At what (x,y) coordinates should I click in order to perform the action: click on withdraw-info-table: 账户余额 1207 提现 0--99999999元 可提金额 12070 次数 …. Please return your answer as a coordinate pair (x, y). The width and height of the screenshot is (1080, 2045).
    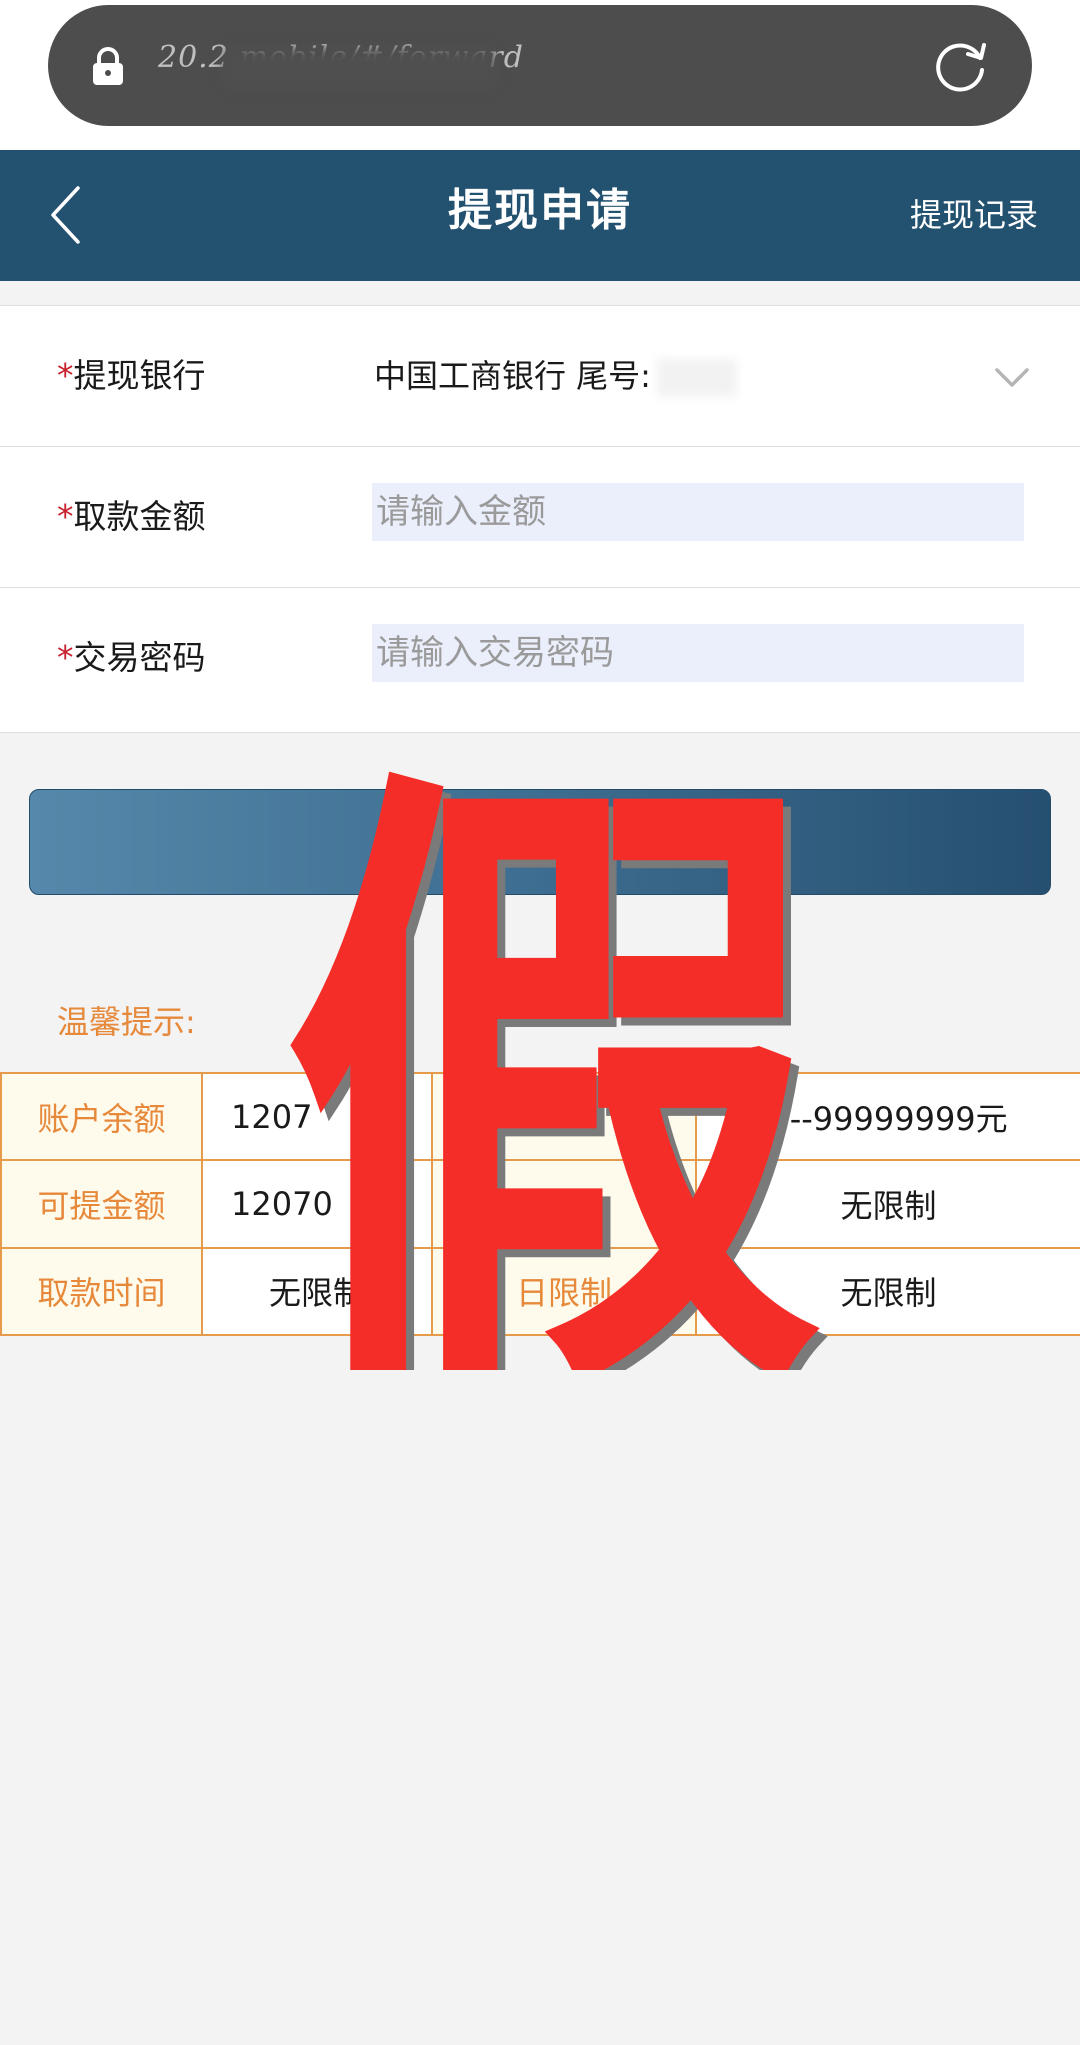
    Looking at the image, I should click on (540, 1204).